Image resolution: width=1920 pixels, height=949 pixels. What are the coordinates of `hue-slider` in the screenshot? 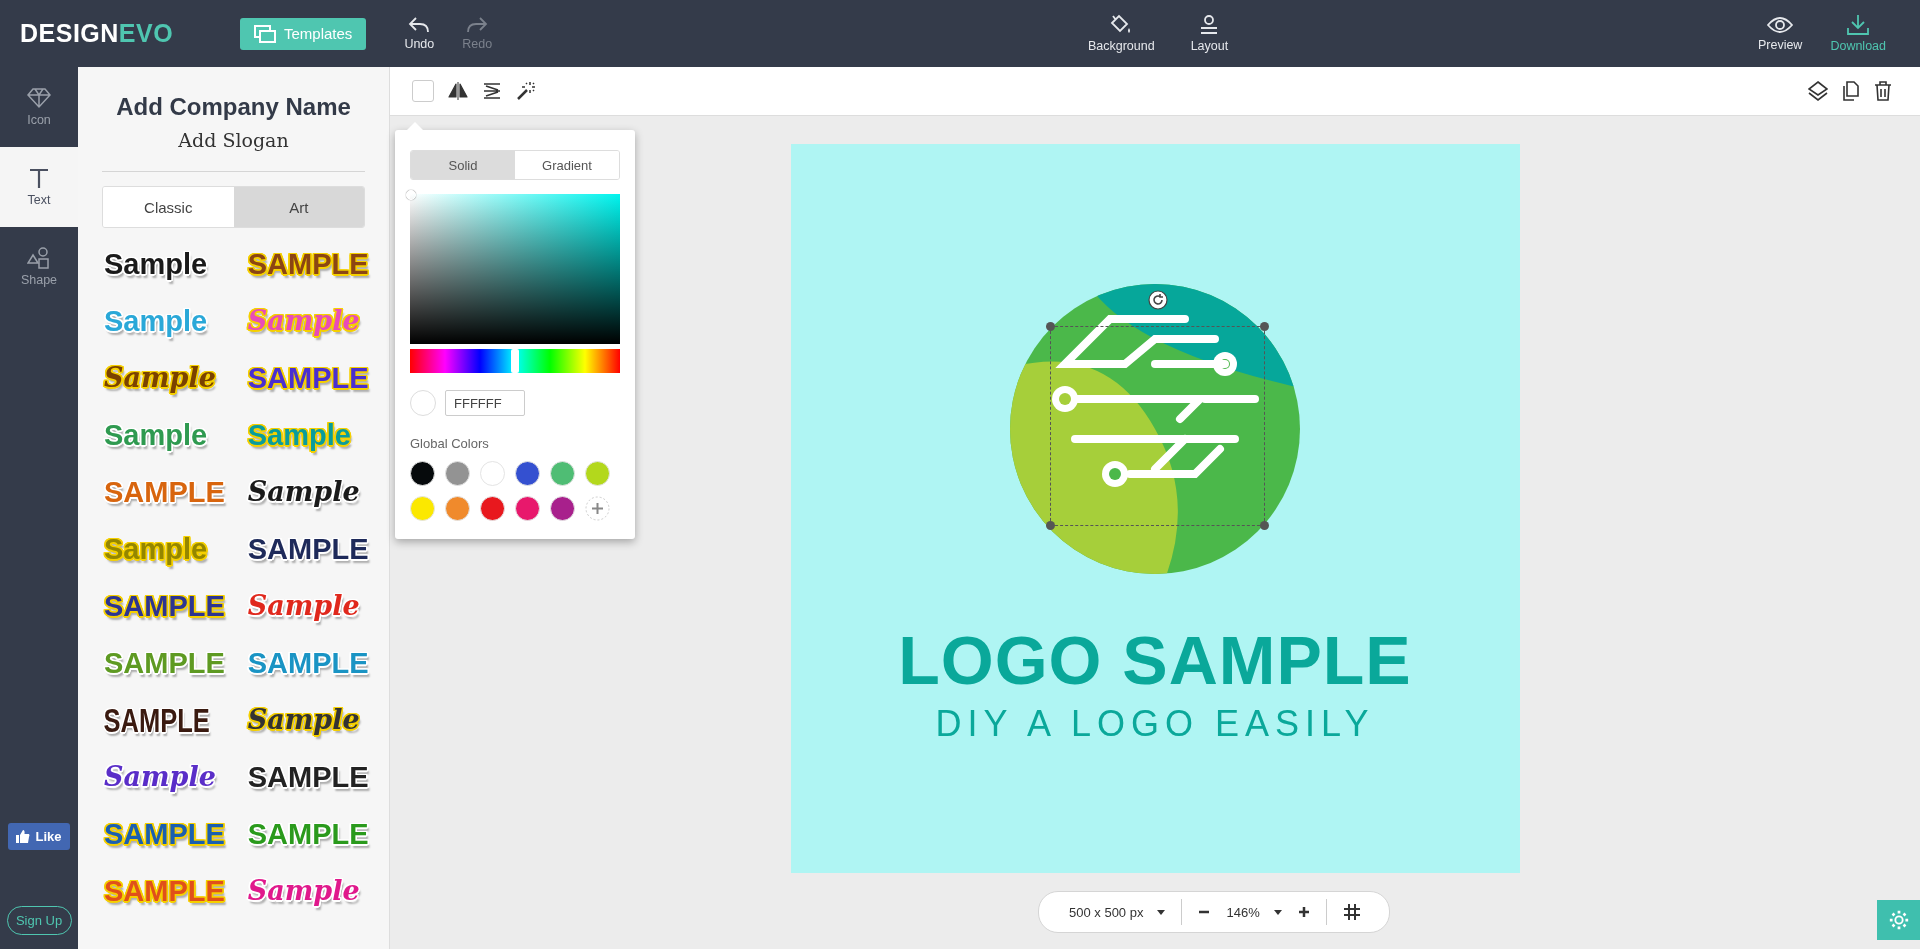 It's located at (515, 361).